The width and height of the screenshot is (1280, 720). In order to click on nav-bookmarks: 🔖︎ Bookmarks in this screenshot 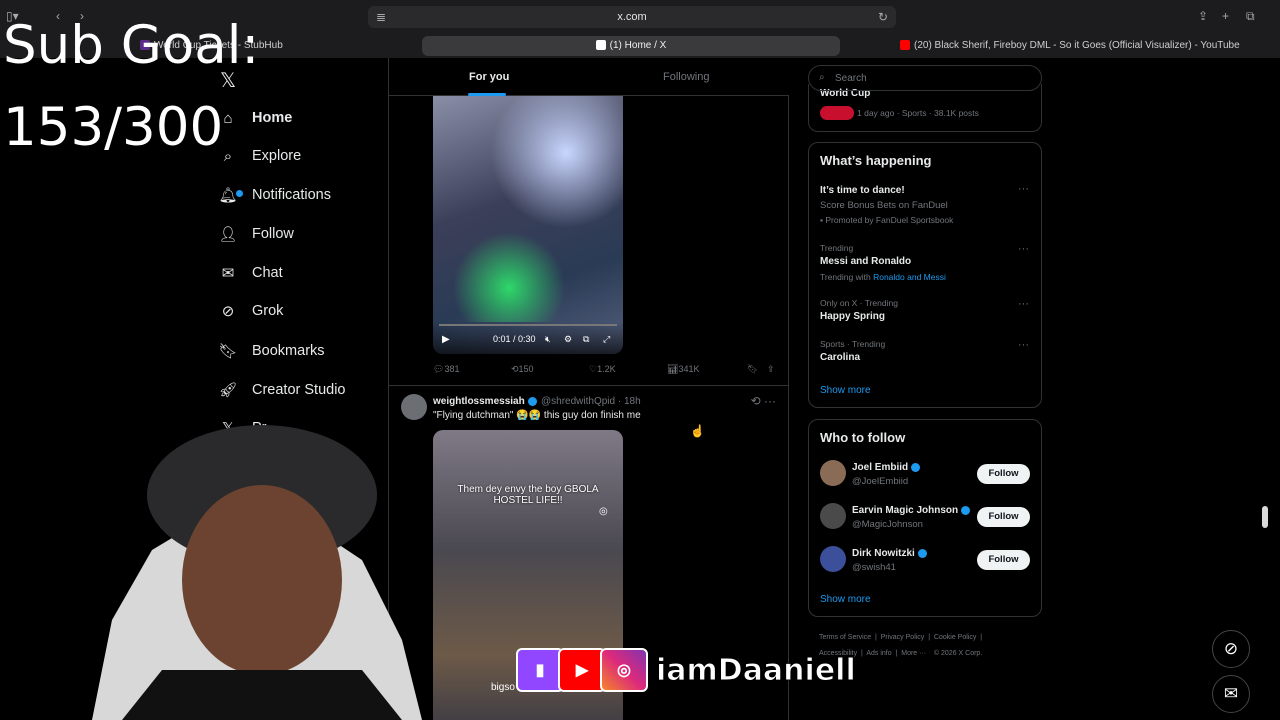, I will do `click(271, 351)`.